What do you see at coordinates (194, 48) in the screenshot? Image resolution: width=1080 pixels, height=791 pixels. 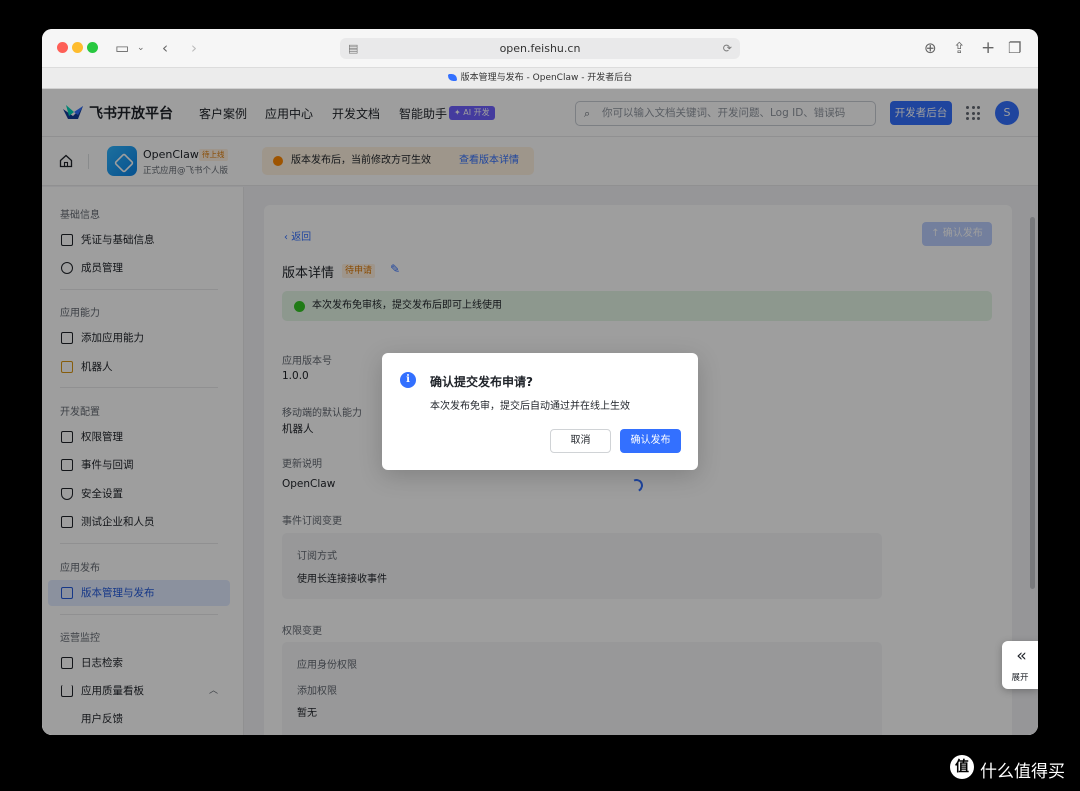 I see `forward-arrow-icon: ›` at bounding box center [194, 48].